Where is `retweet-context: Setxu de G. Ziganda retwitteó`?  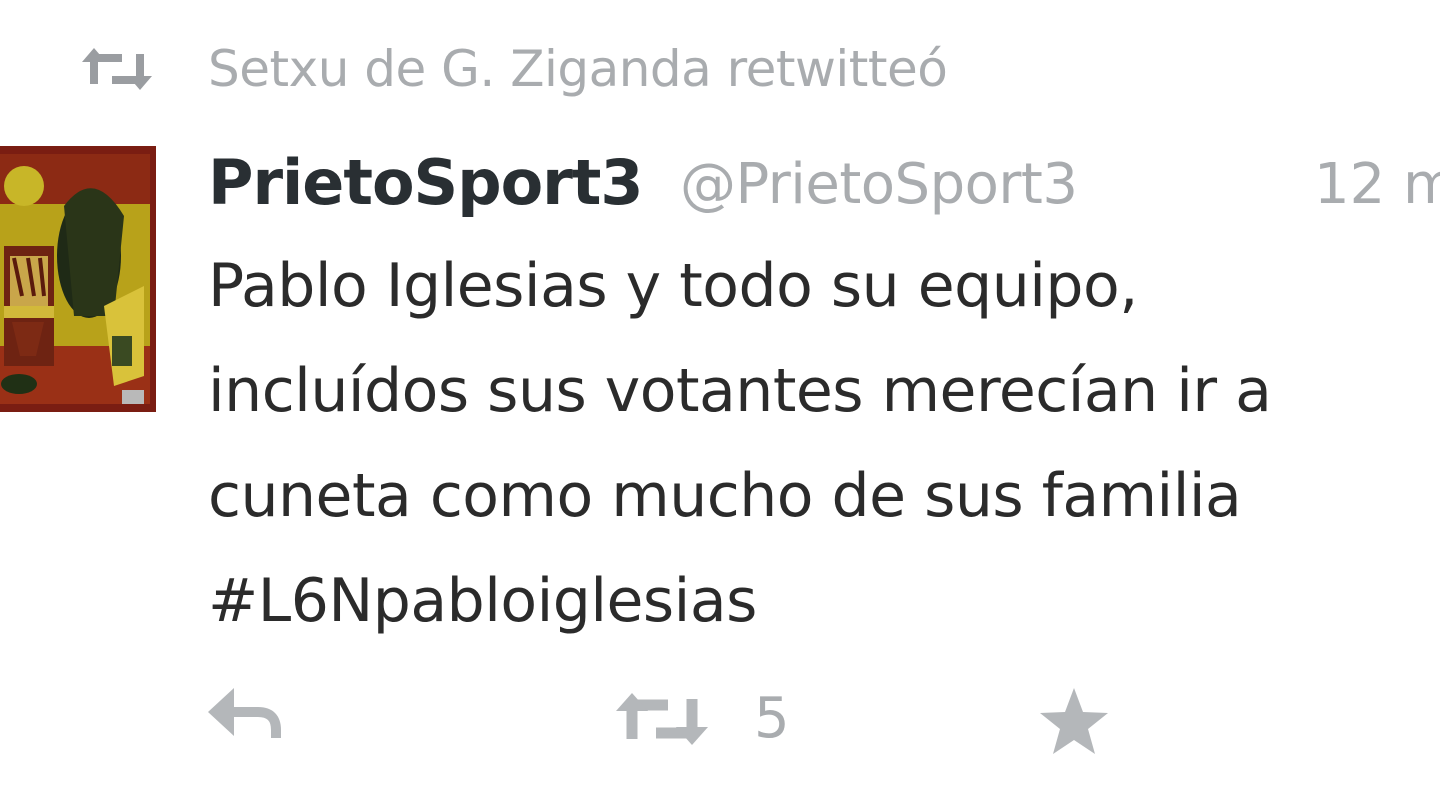
retweet-context: Setxu de G. Ziganda retwitteó is located at coordinates (515, 69).